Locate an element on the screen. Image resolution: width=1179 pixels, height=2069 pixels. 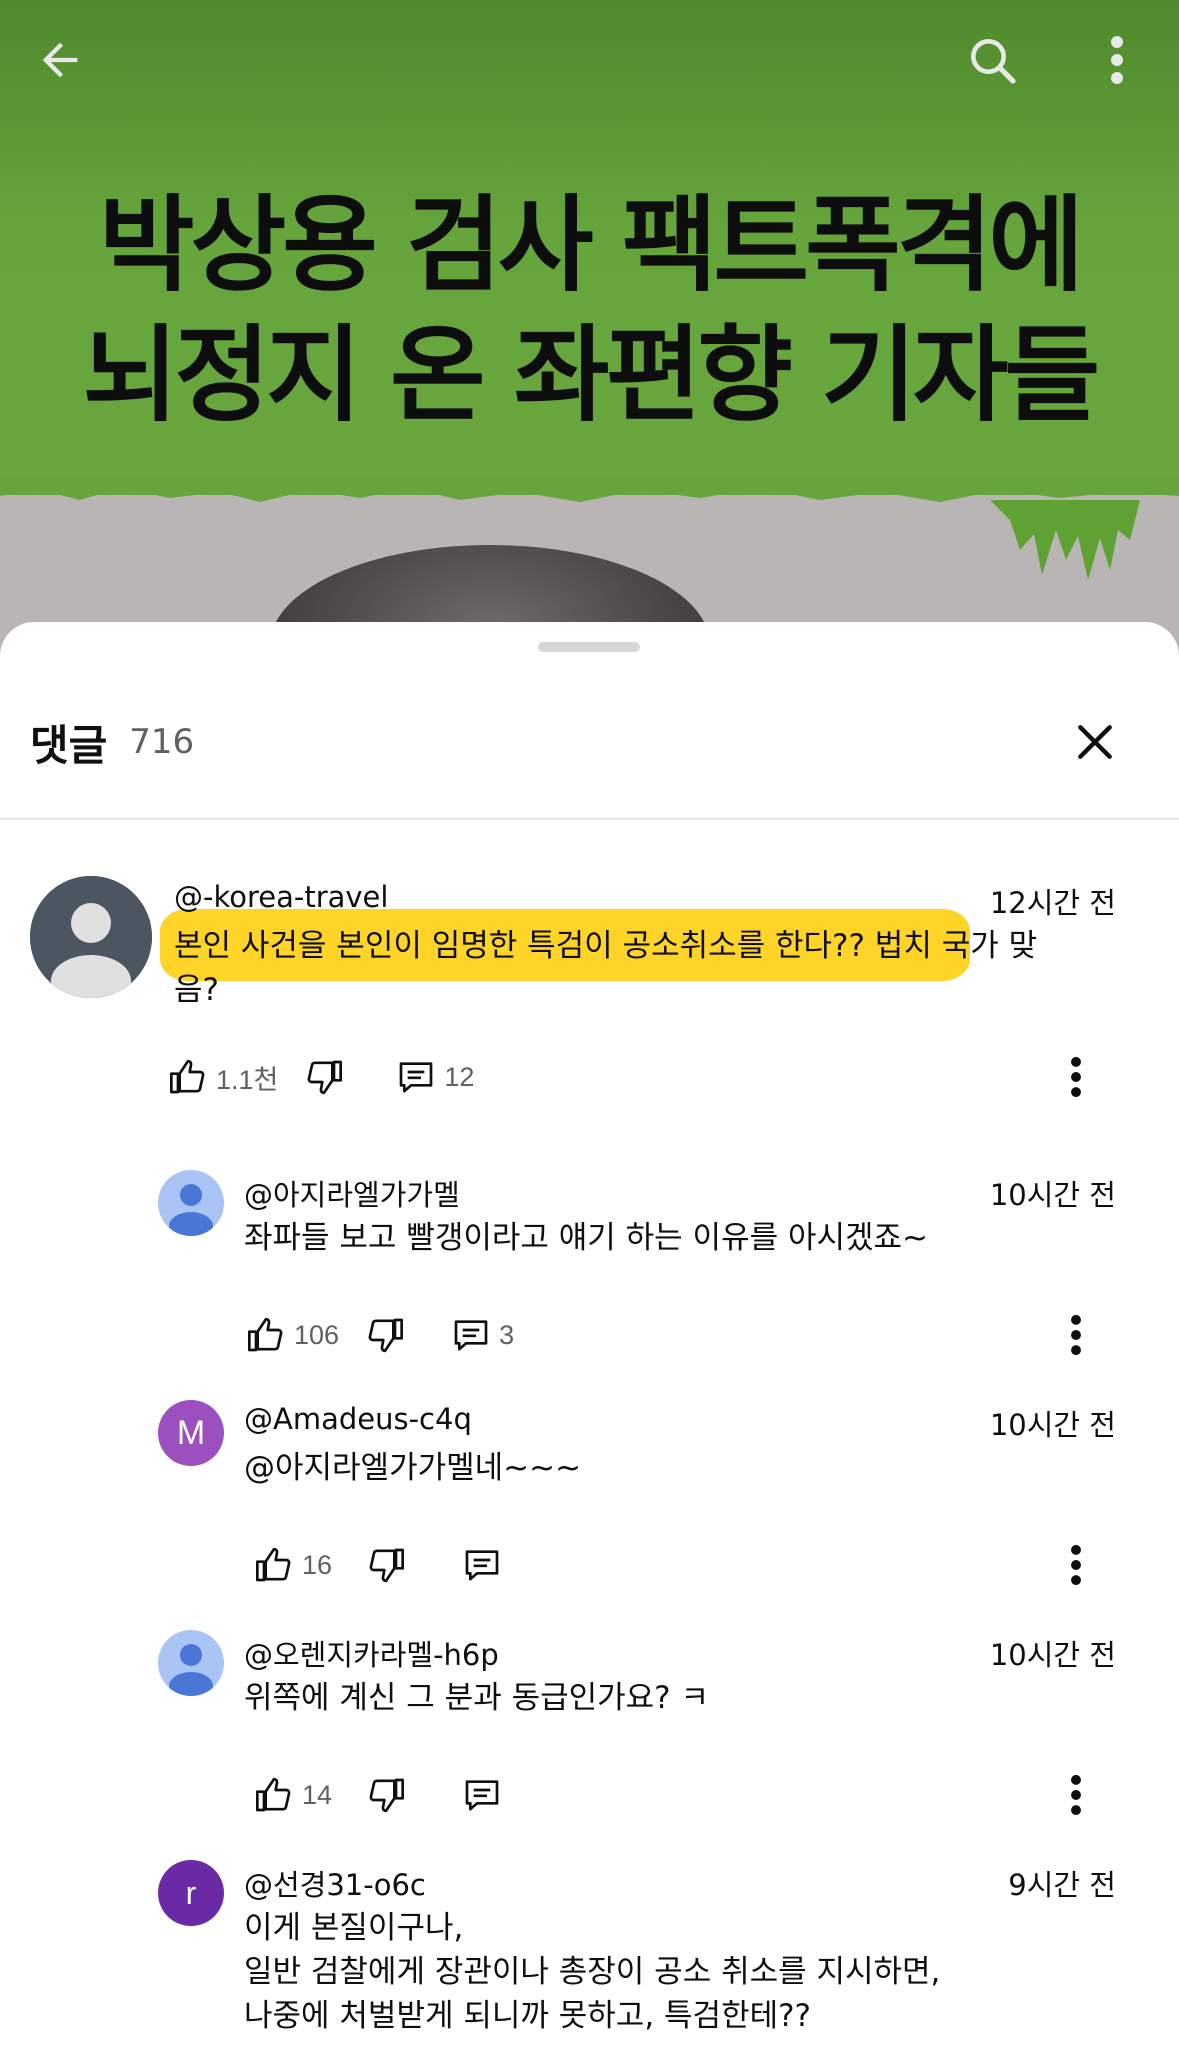
reply-count: 3 is located at coordinates (507, 1334).